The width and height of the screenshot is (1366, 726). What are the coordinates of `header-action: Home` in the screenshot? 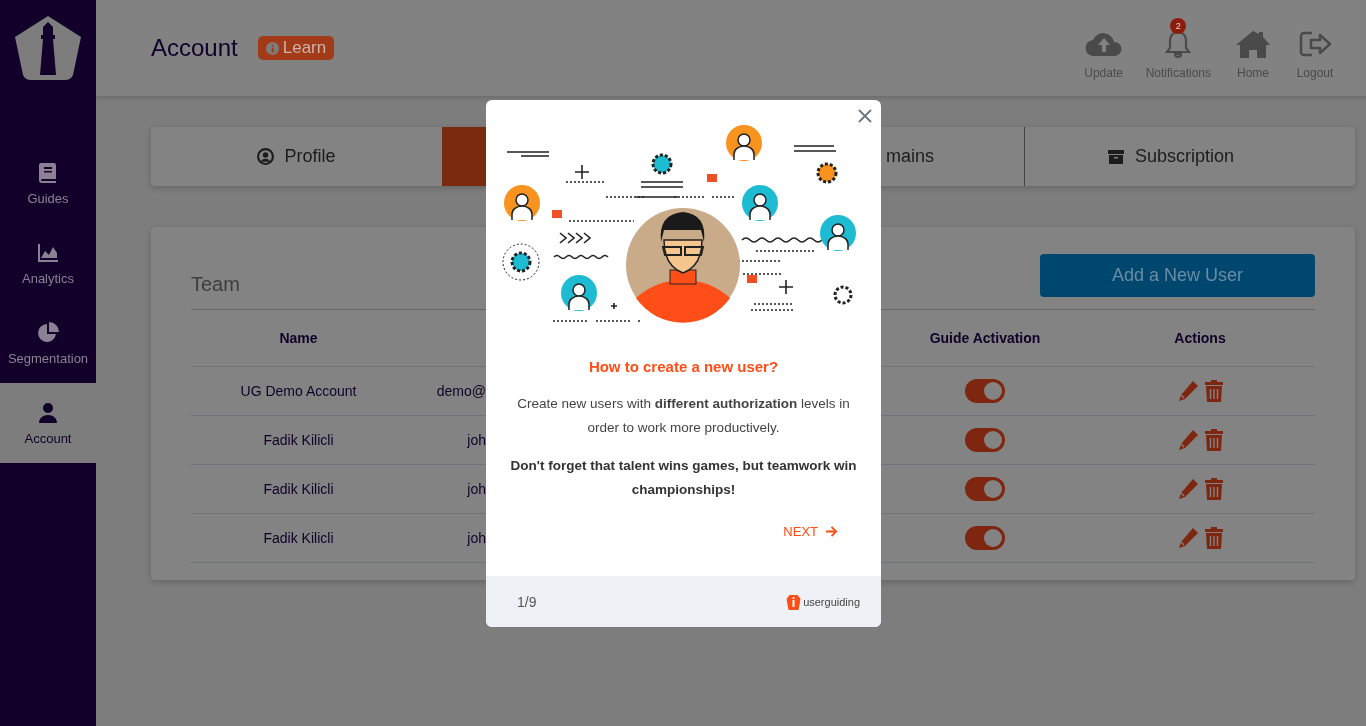 It's located at (1253, 48).